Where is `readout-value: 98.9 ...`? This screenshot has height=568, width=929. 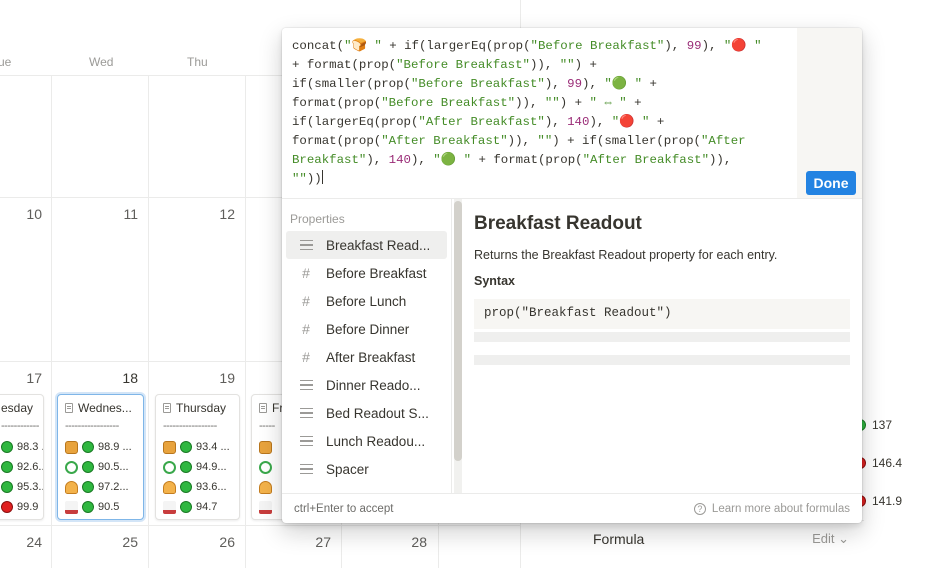
readout-value: 98.9 ... is located at coordinates (115, 447).